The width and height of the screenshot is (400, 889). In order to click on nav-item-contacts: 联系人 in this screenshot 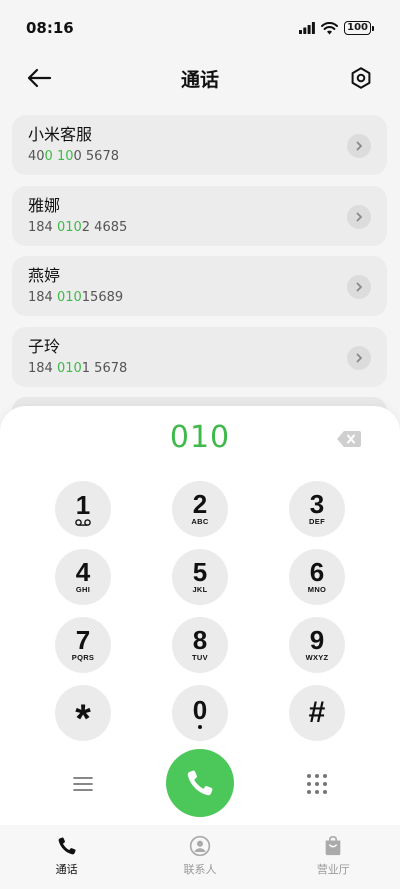, I will do `click(199, 857)`.